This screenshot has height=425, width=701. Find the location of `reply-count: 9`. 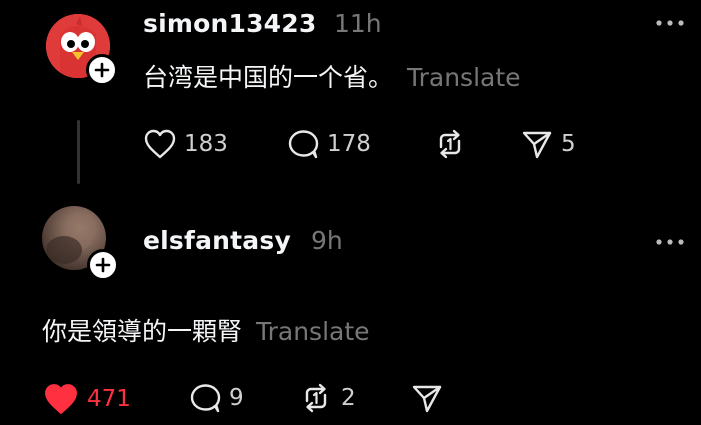

reply-count: 9 is located at coordinates (236, 398).